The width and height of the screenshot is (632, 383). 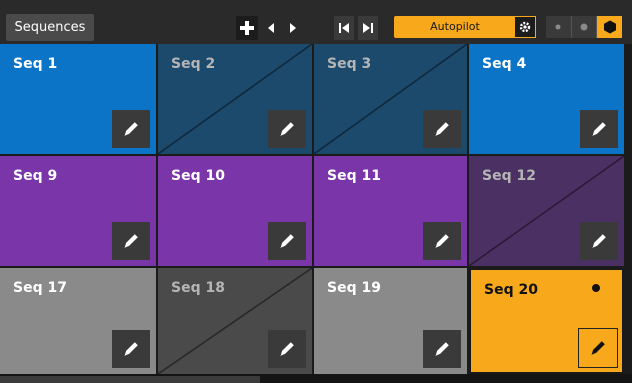 I want to click on mode-selector, so click(x=584, y=27).